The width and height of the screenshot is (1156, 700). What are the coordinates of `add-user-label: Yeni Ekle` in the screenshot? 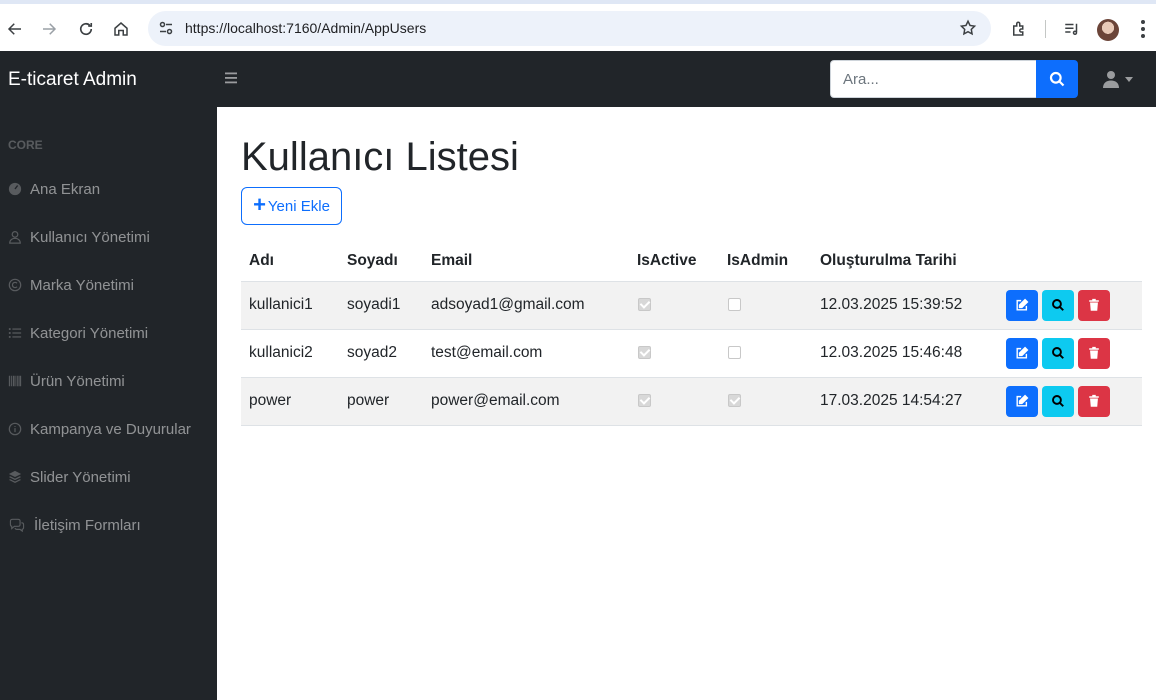 It's located at (298, 206).